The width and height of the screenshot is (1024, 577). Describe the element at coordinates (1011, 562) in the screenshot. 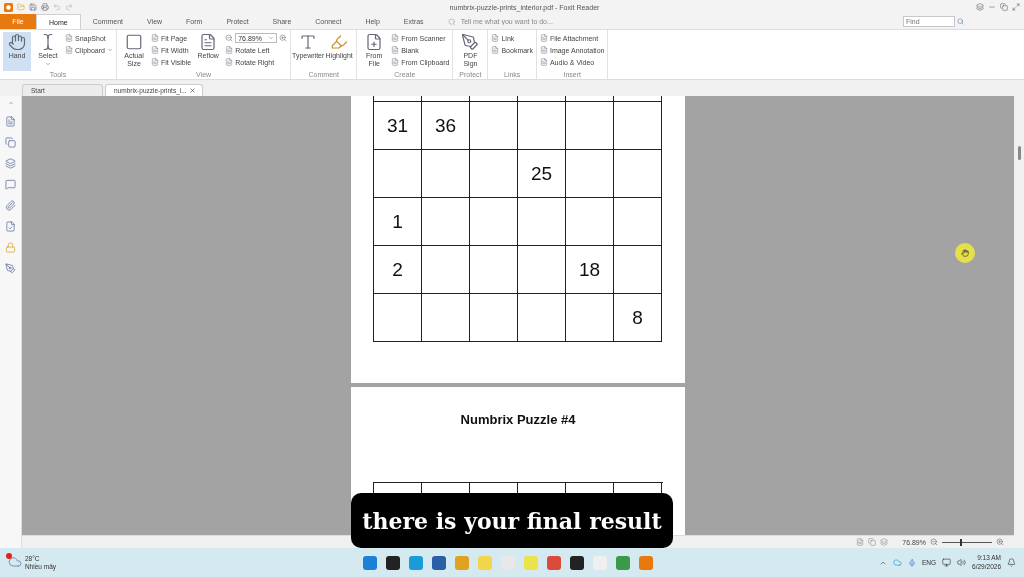

I see `notification-icon` at that location.